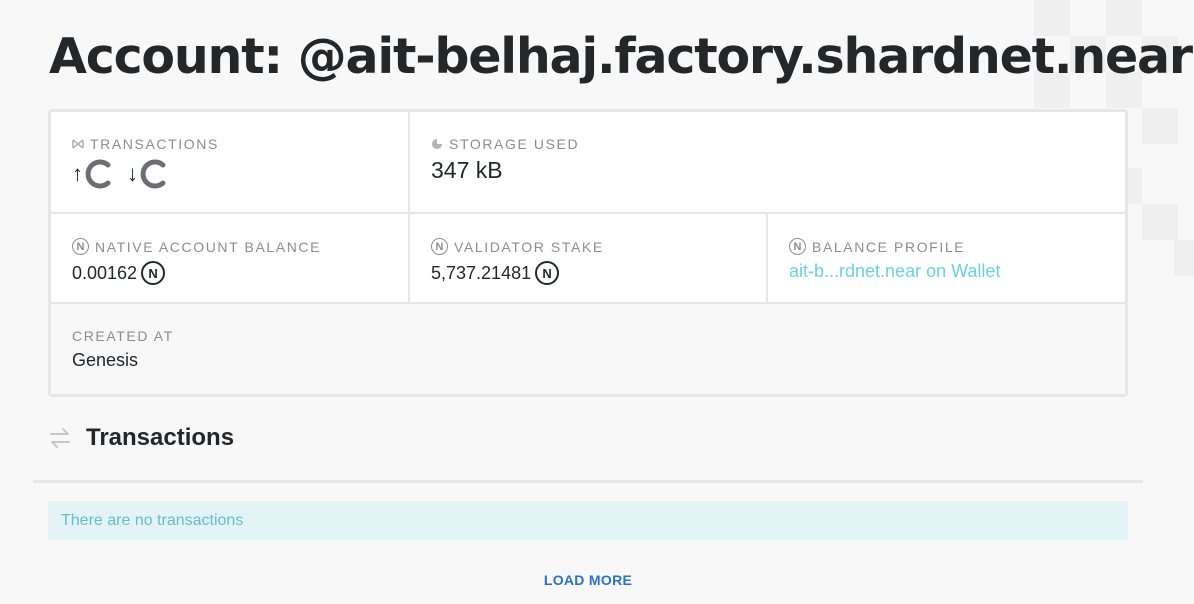 The height and width of the screenshot is (604, 1194). What do you see at coordinates (123, 336) in the screenshot?
I see `created-at-label: CREATED AT` at bounding box center [123, 336].